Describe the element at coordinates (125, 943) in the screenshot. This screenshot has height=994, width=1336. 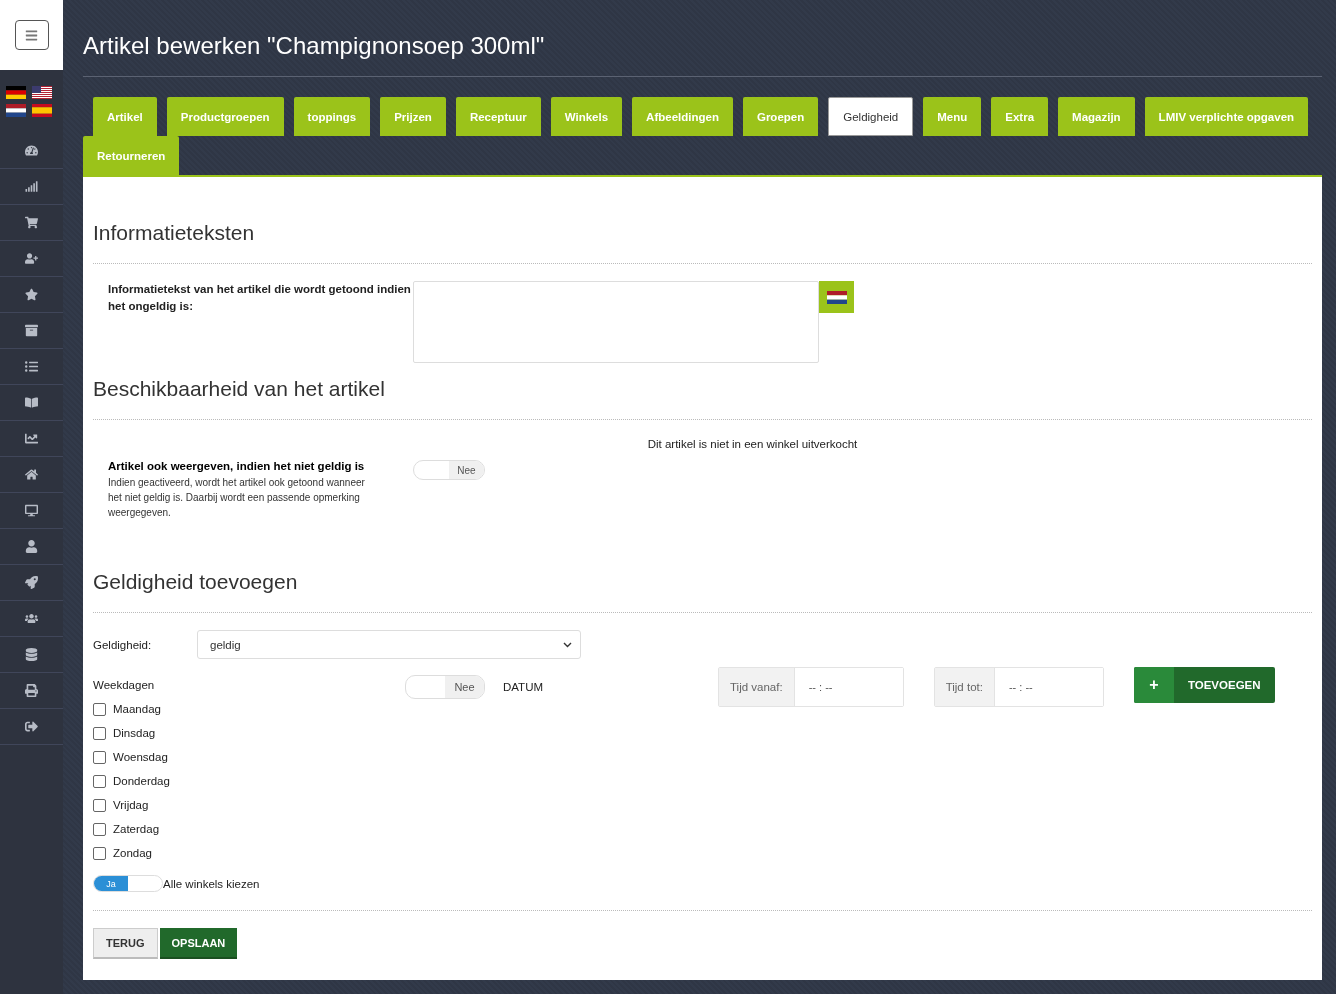
I see `back-button: TERUG` at that location.